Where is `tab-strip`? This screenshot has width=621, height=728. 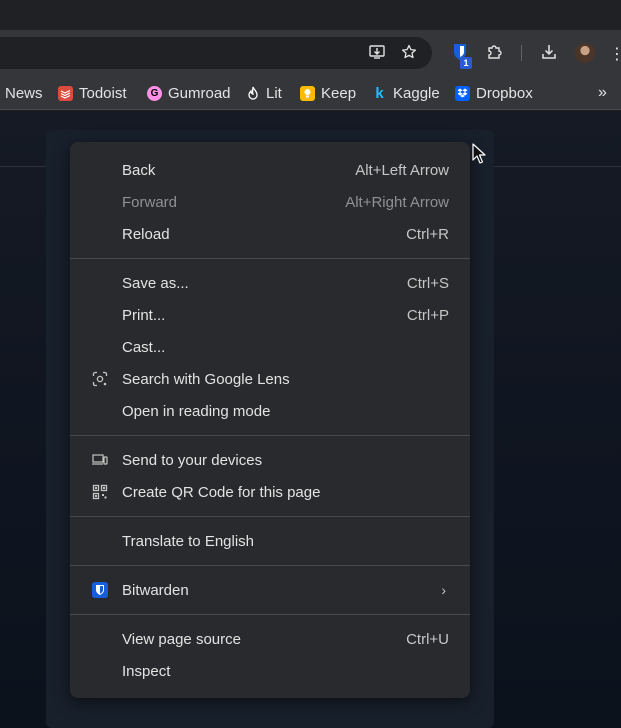
tab-strip is located at coordinates (310, 15).